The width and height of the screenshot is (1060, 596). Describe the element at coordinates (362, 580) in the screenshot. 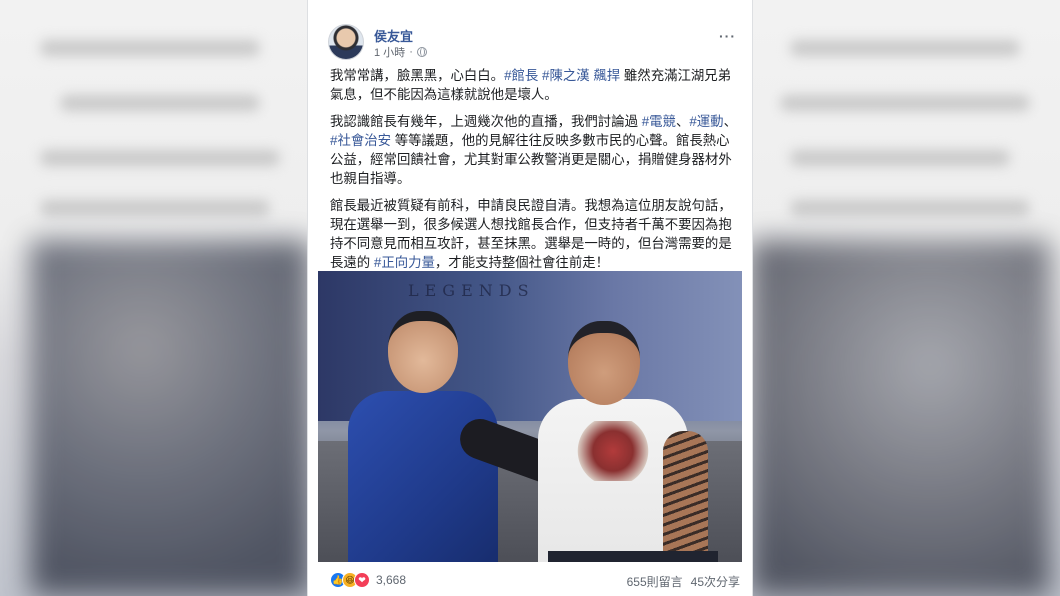

I see `love-reaction-icon: ❤` at that location.